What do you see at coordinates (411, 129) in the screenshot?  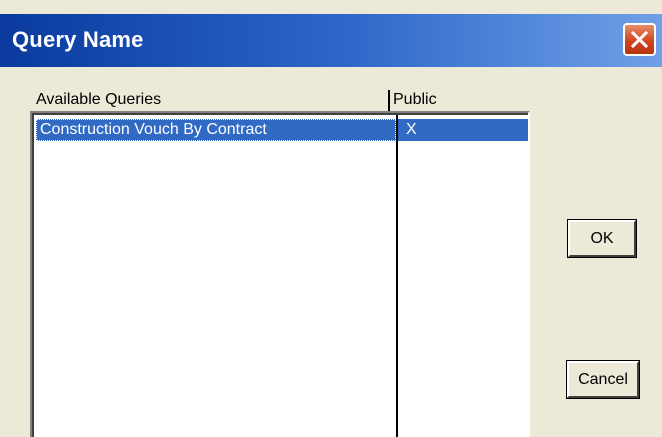 I see `list-item-public: X` at bounding box center [411, 129].